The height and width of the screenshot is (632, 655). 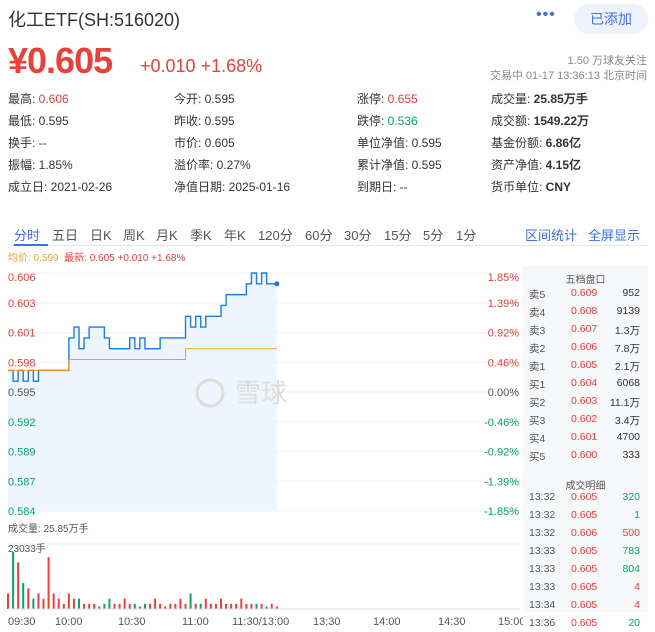 I want to click on order-level: 卖3, so click(x=537, y=331).